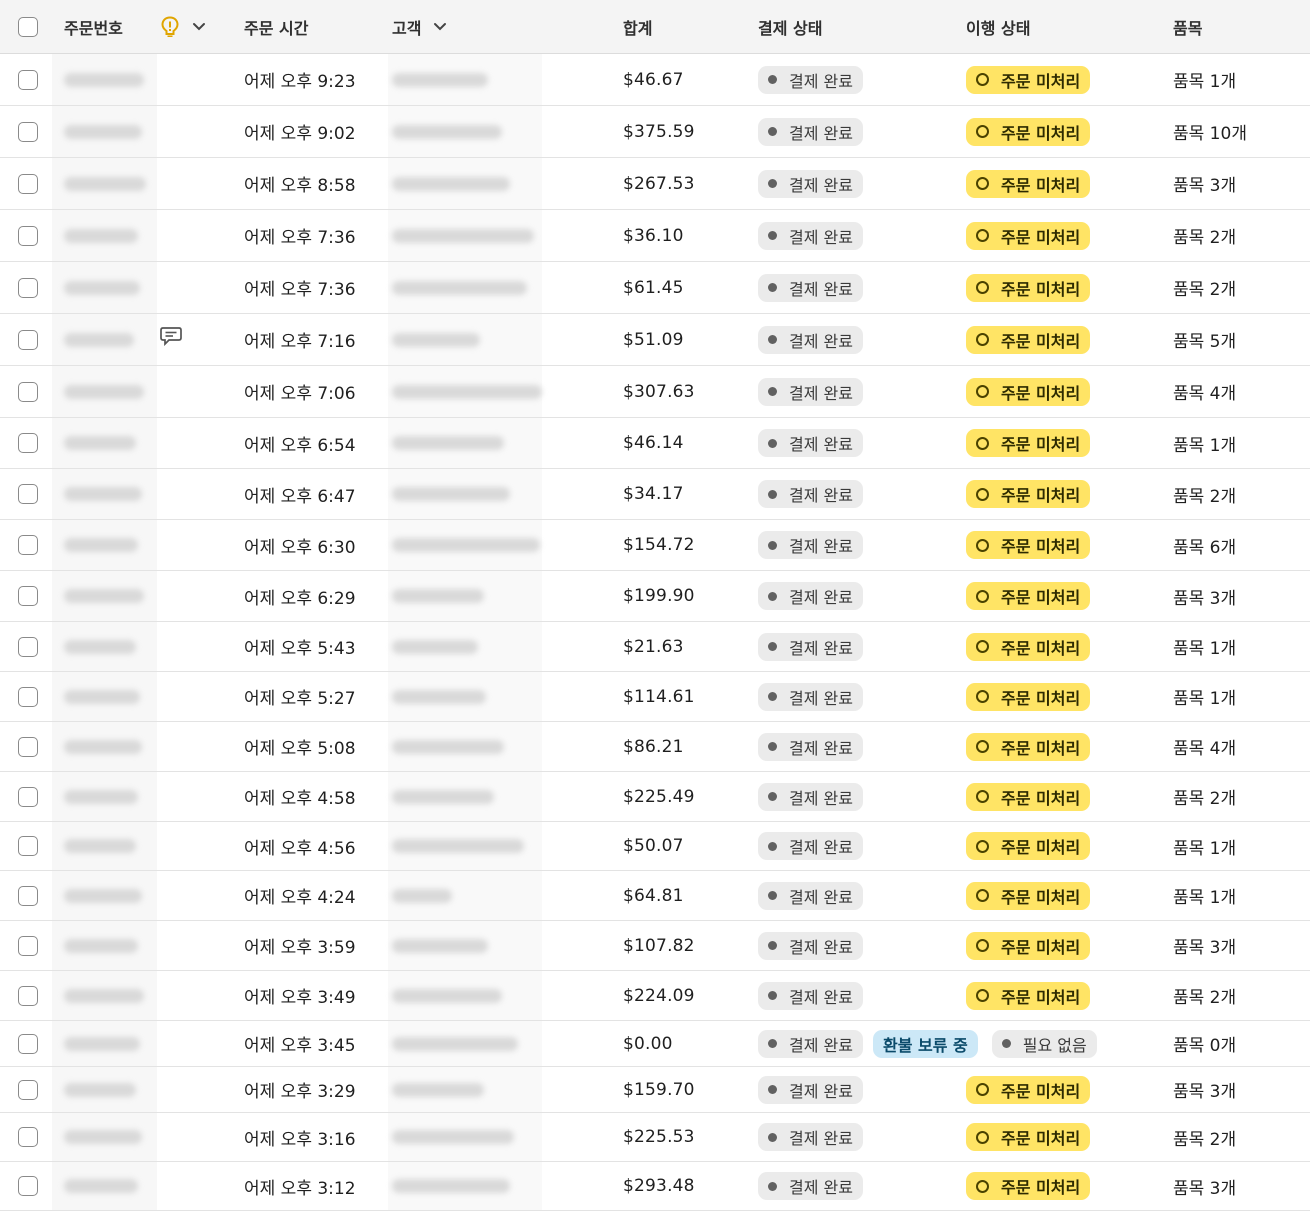  What do you see at coordinates (276, 26) in the screenshot?
I see `header-order-time: 주문 시간` at bounding box center [276, 26].